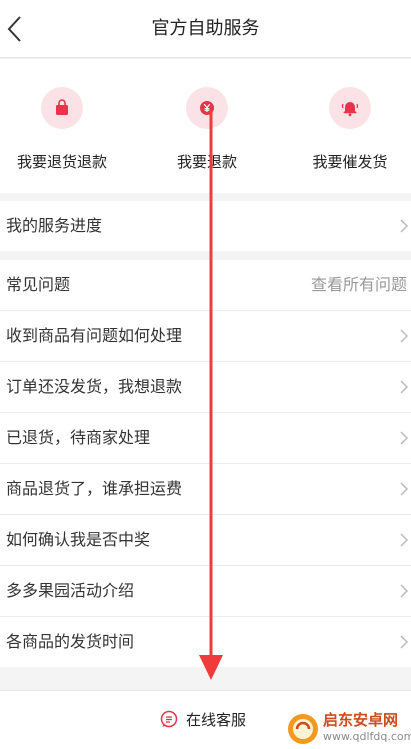  What do you see at coordinates (205, 591) in the screenshot?
I see `faq-item-row: 多多果园活动介绍` at bounding box center [205, 591].